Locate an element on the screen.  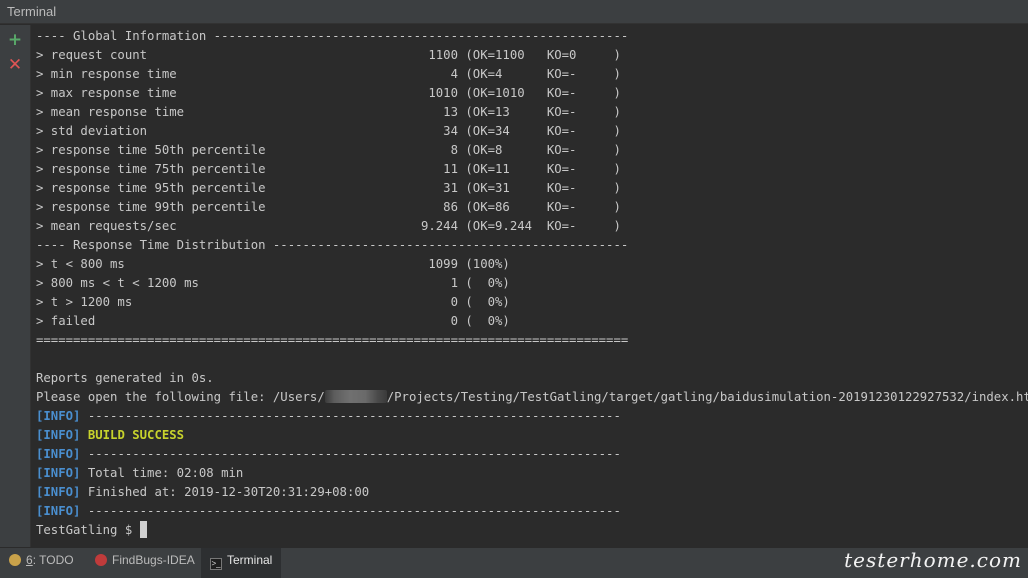
terminal-toolbar: + ✕ is located at coordinates (15, 286).